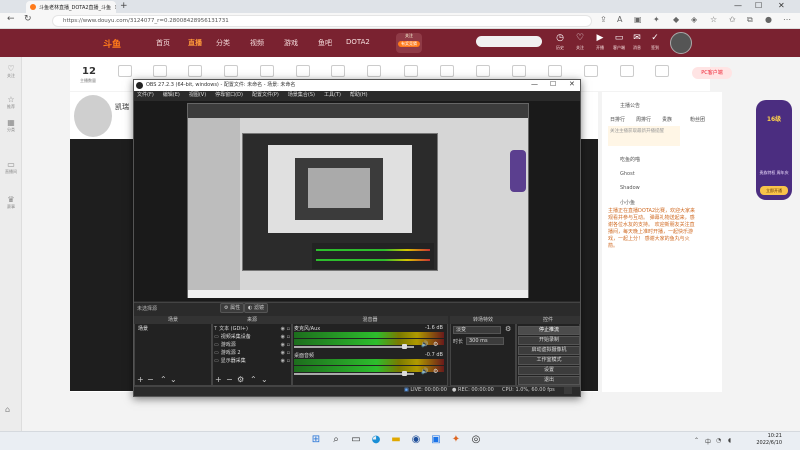 This screenshot has height=450, width=800. I want to click on mic-volume-handle, so click(404, 346).